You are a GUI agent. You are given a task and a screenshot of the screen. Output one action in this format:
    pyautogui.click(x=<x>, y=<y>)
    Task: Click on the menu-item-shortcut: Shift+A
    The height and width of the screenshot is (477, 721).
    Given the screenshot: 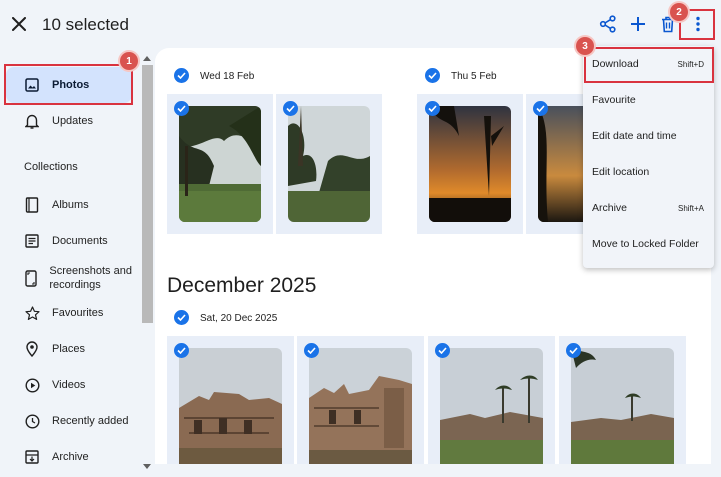 What is the action you would take?
    pyautogui.click(x=690, y=208)
    